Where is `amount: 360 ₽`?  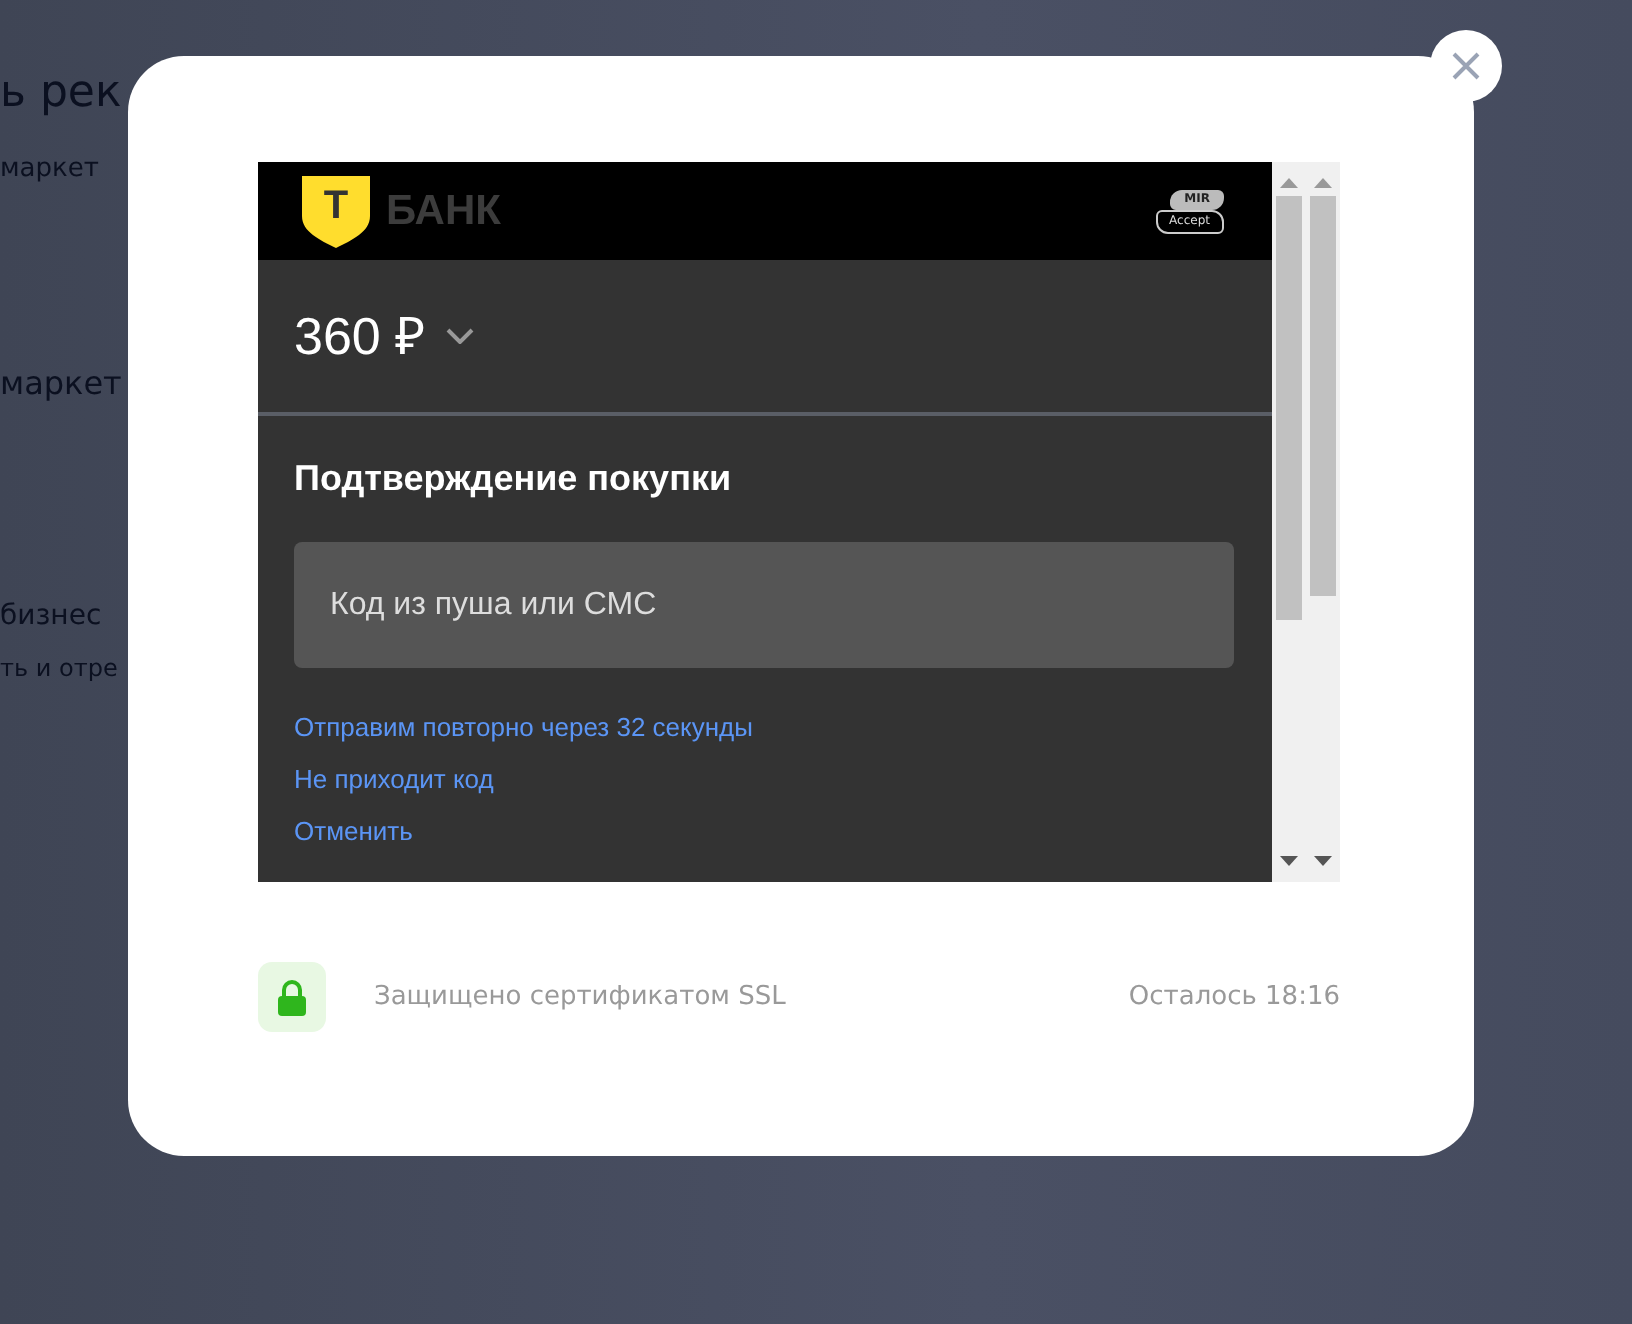 amount: 360 ₽ is located at coordinates (360, 336).